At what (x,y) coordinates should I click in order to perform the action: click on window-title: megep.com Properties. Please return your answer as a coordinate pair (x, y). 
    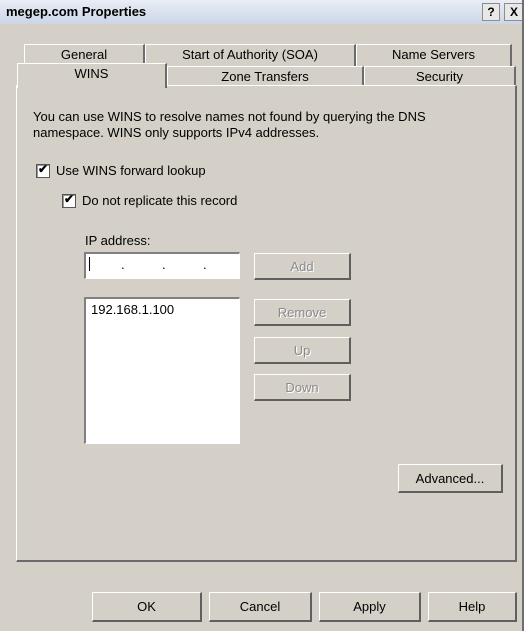
    Looking at the image, I should click on (76, 11).